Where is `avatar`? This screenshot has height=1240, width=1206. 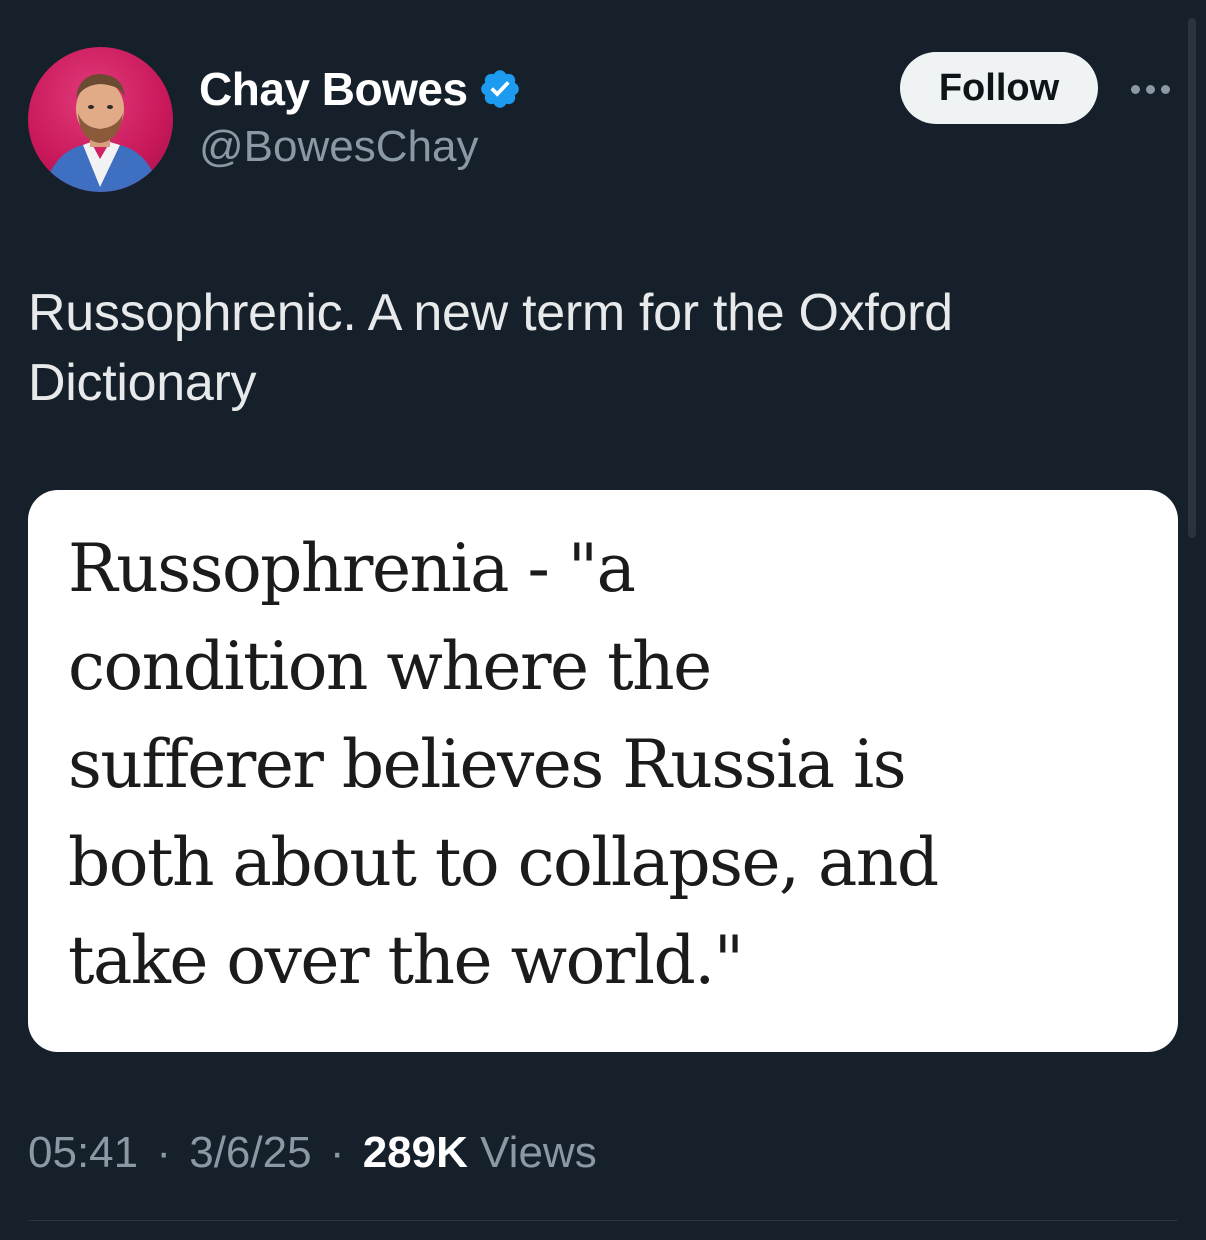
avatar is located at coordinates (100, 119).